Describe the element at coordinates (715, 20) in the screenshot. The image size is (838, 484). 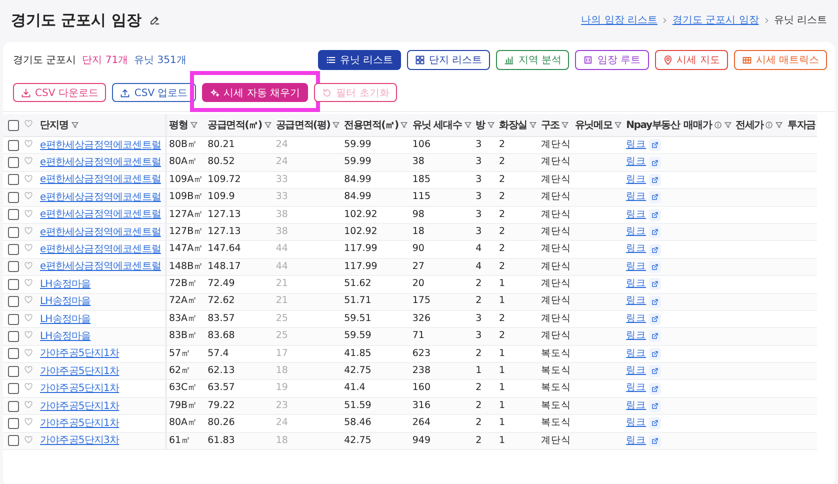
I see `breadcrumb-link: 경기도 군포시 임장` at that location.